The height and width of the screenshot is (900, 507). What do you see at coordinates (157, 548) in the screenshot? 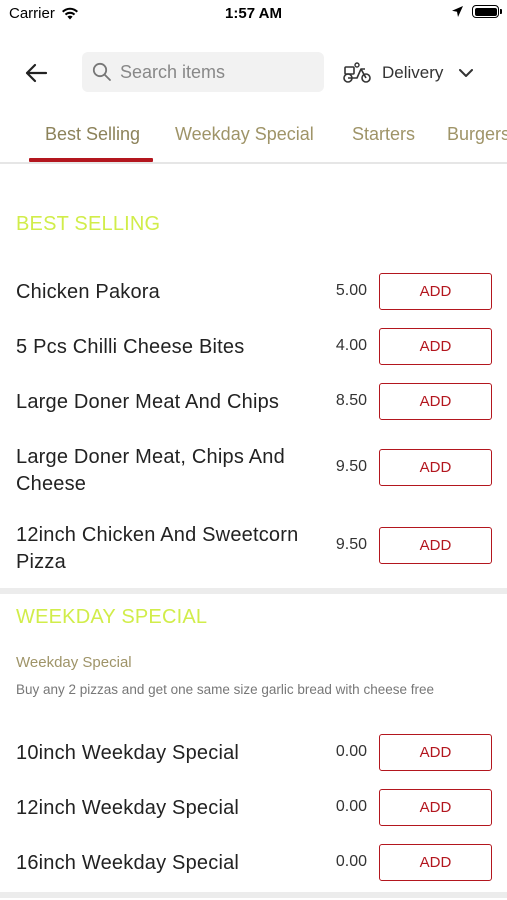
I see `item-name: 12inch Chicken And Sweetcorn Pizza` at bounding box center [157, 548].